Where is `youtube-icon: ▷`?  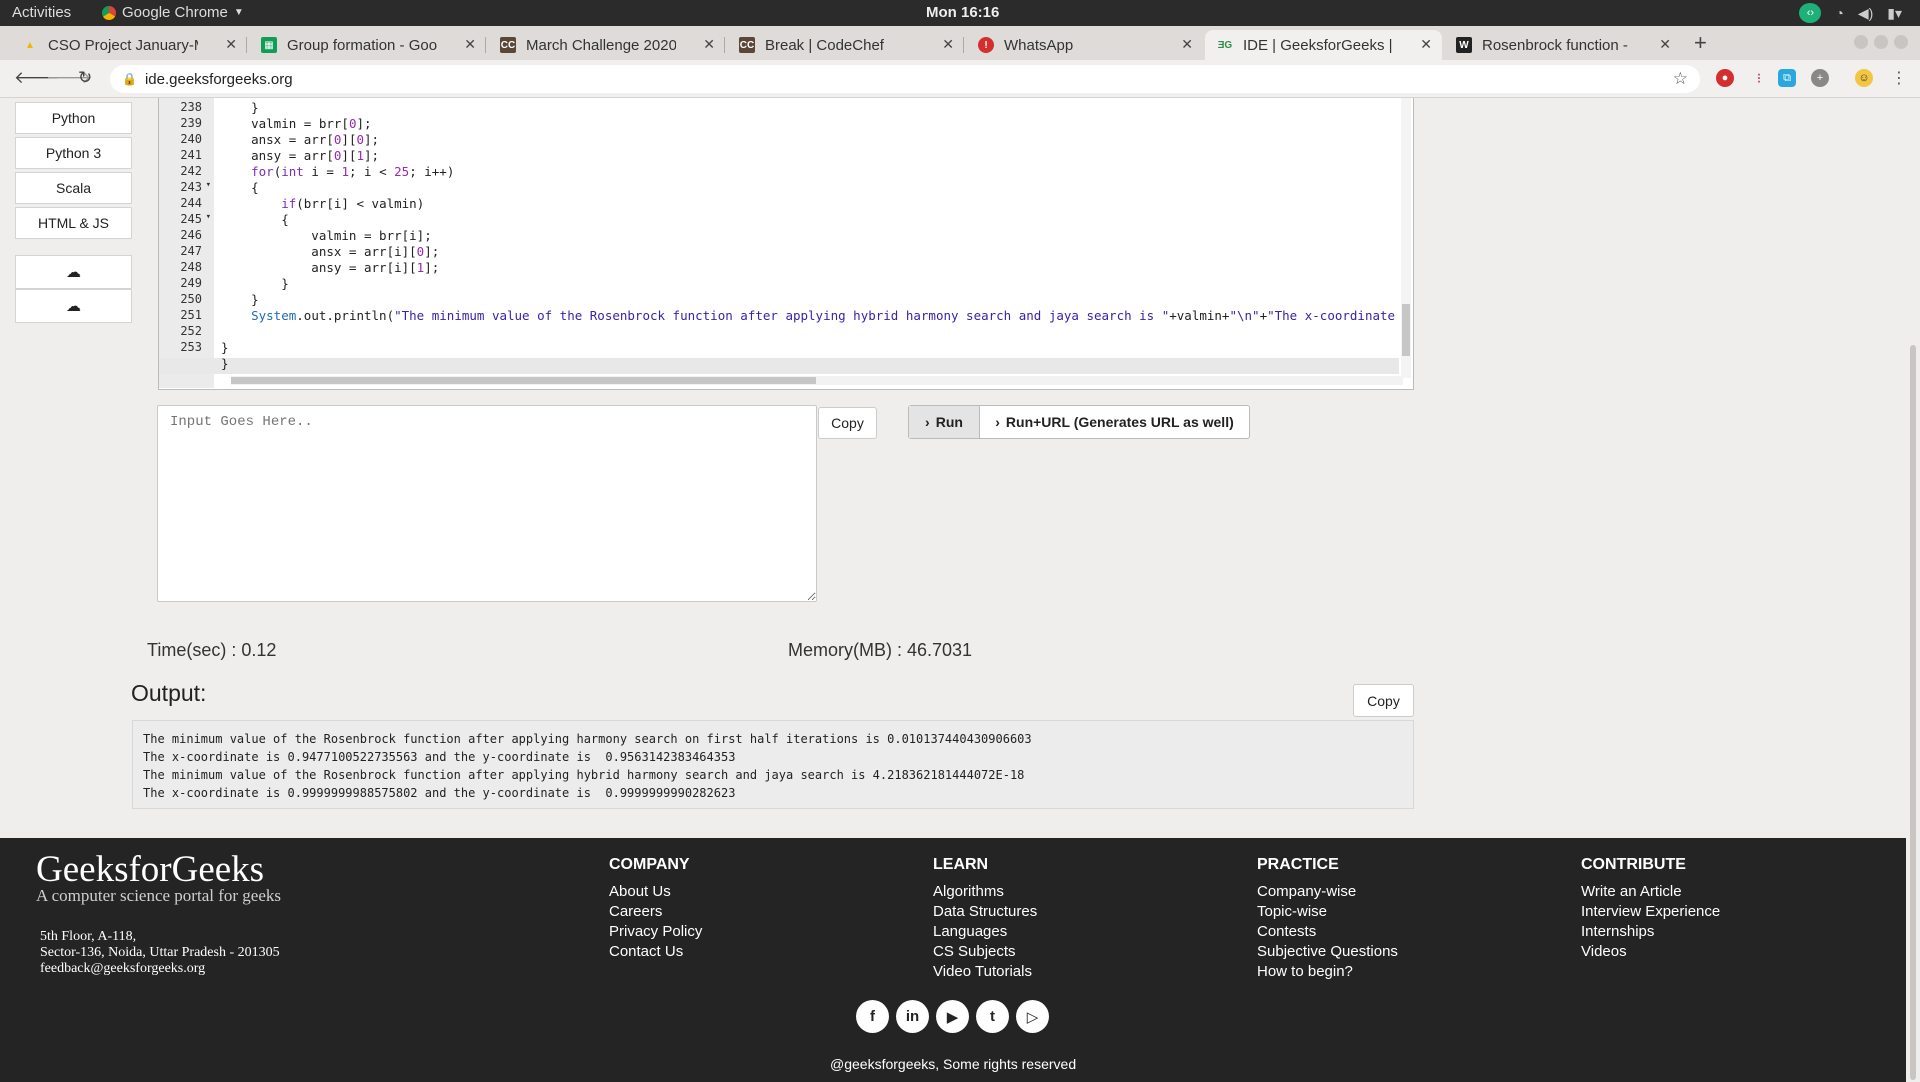
youtube-icon: ▷ is located at coordinates (1032, 1016).